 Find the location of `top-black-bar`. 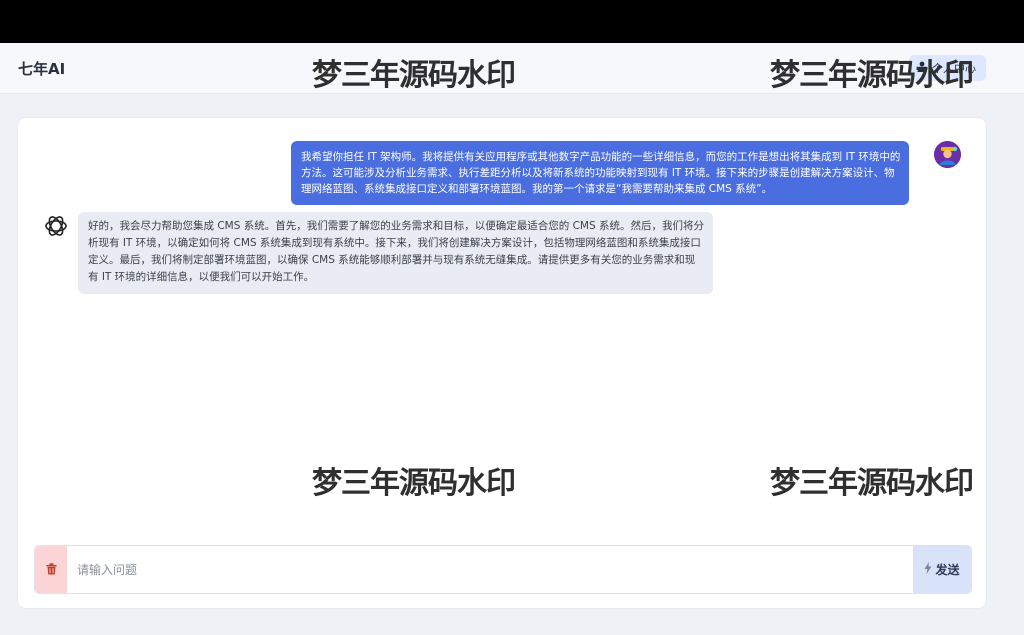

top-black-bar is located at coordinates (512, 21).